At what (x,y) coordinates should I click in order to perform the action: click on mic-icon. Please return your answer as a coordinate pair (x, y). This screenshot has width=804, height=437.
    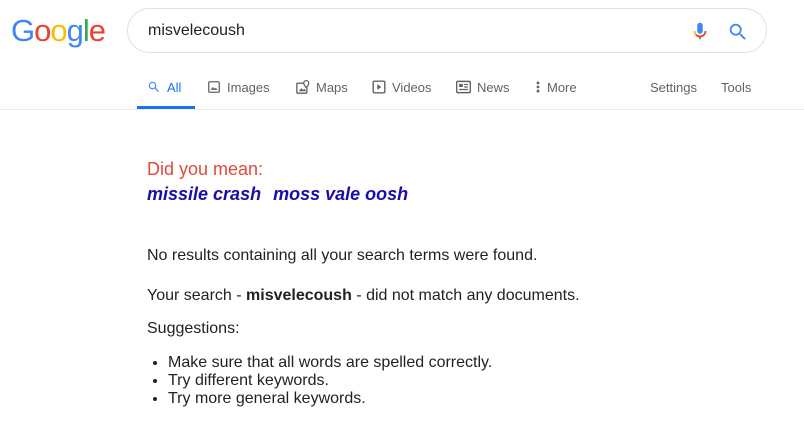
    Looking at the image, I should click on (700, 31).